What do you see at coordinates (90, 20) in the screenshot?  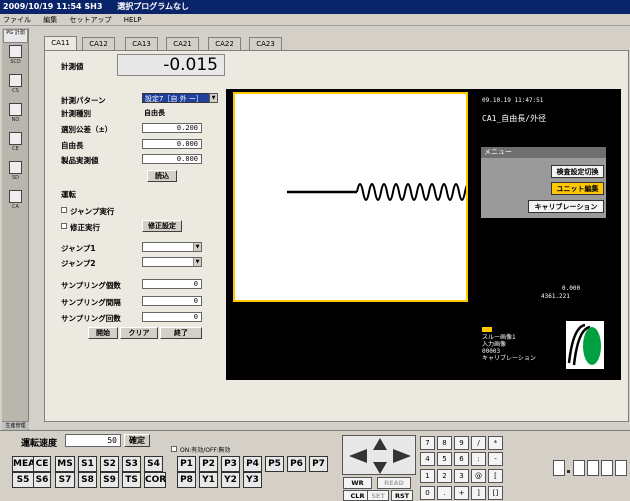 I see `menu-setup: セットアップ` at bounding box center [90, 20].